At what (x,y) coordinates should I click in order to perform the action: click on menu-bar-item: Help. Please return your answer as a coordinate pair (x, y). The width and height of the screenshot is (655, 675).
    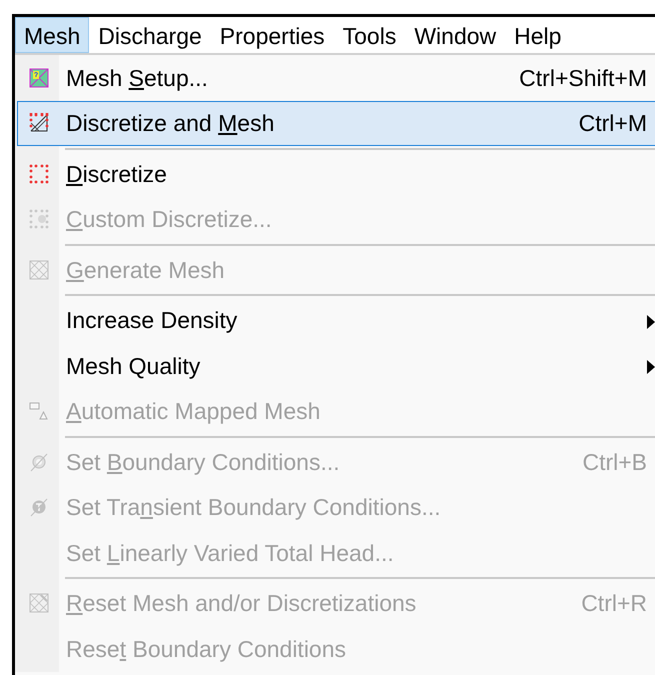
    Looking at the image, I should click on (537, 35).